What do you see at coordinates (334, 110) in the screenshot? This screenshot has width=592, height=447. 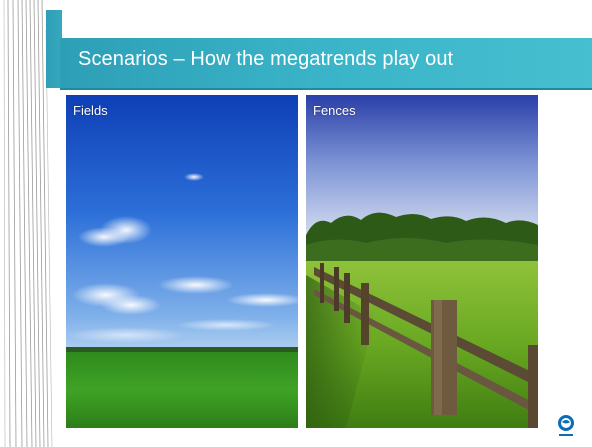 I see `fences-caption: Fences` at bounding box center [334, 110].